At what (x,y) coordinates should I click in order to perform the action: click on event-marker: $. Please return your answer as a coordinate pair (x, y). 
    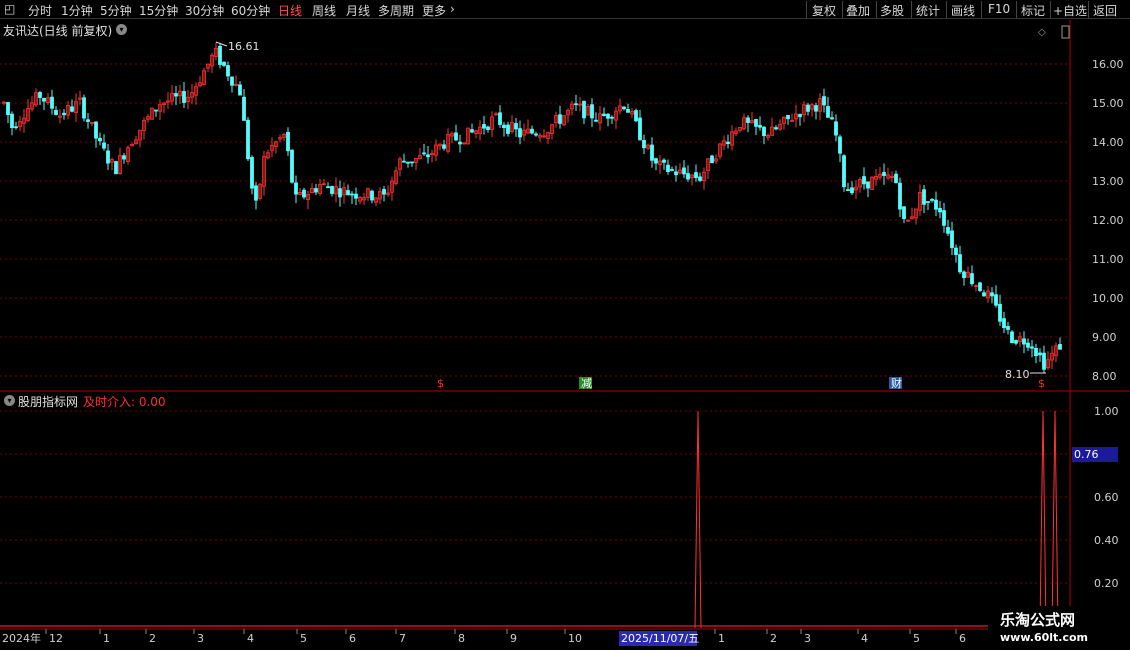
    Looking at the image, I should click on (440, 383).